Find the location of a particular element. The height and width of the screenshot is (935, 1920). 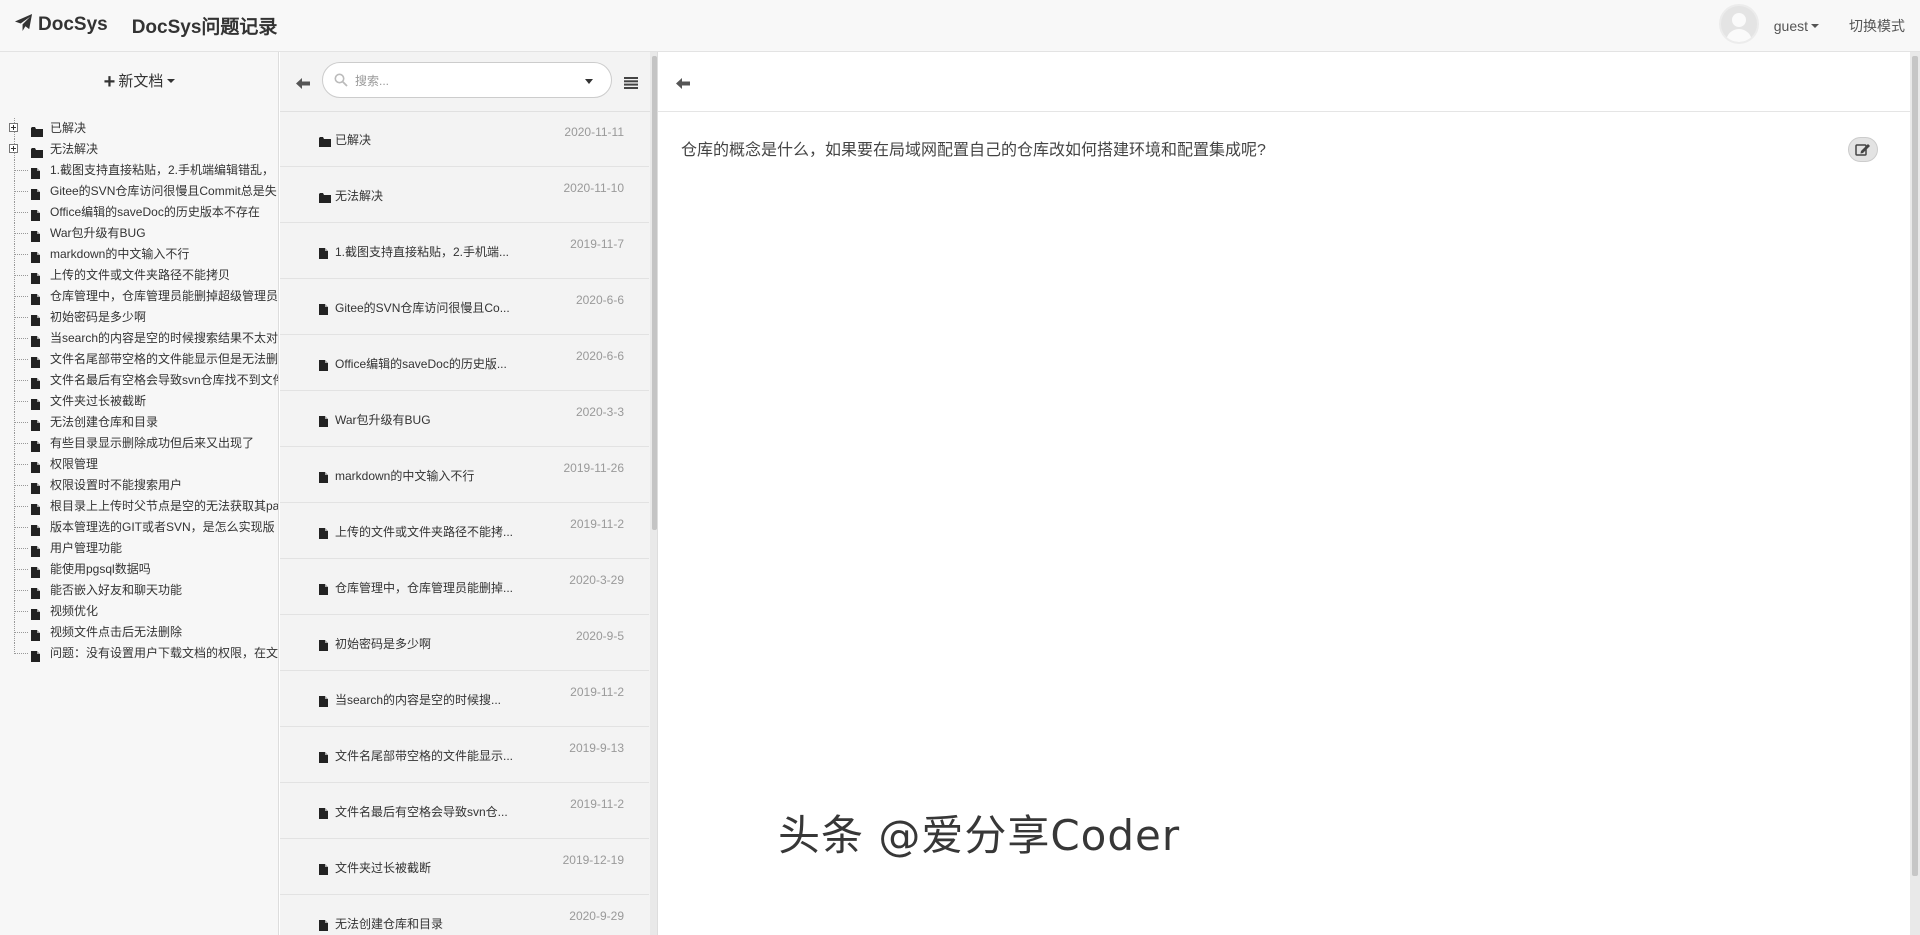

doc-list-item: 文件夹过长被截断 2019-12-19 is located at coordinates (464, 867).